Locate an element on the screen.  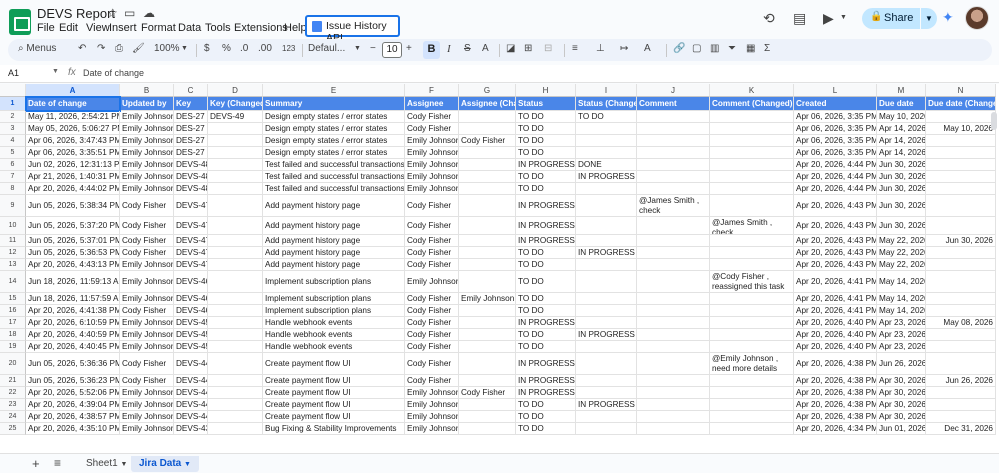
table-cell: DEVS-46 is located at coordinates (191, 282).